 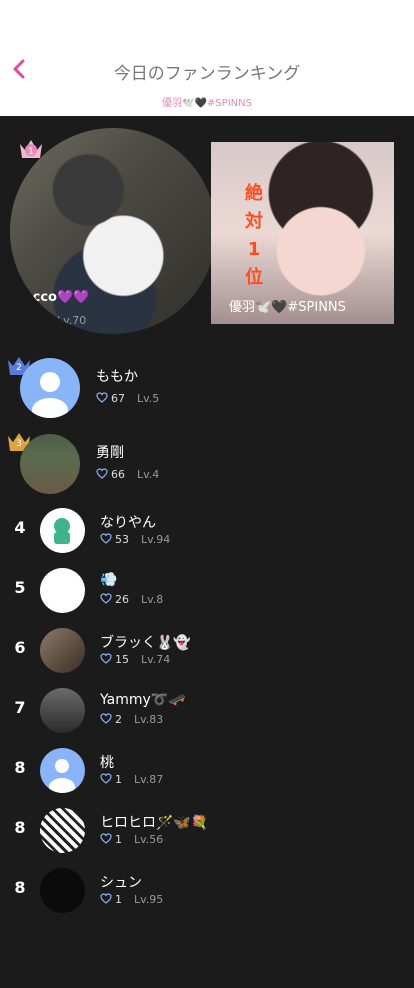 What do you see at coordinates (127, 398) in the screenshot?
I see `user-stats: 67 Lv.5` at bounding box center [127, 398].